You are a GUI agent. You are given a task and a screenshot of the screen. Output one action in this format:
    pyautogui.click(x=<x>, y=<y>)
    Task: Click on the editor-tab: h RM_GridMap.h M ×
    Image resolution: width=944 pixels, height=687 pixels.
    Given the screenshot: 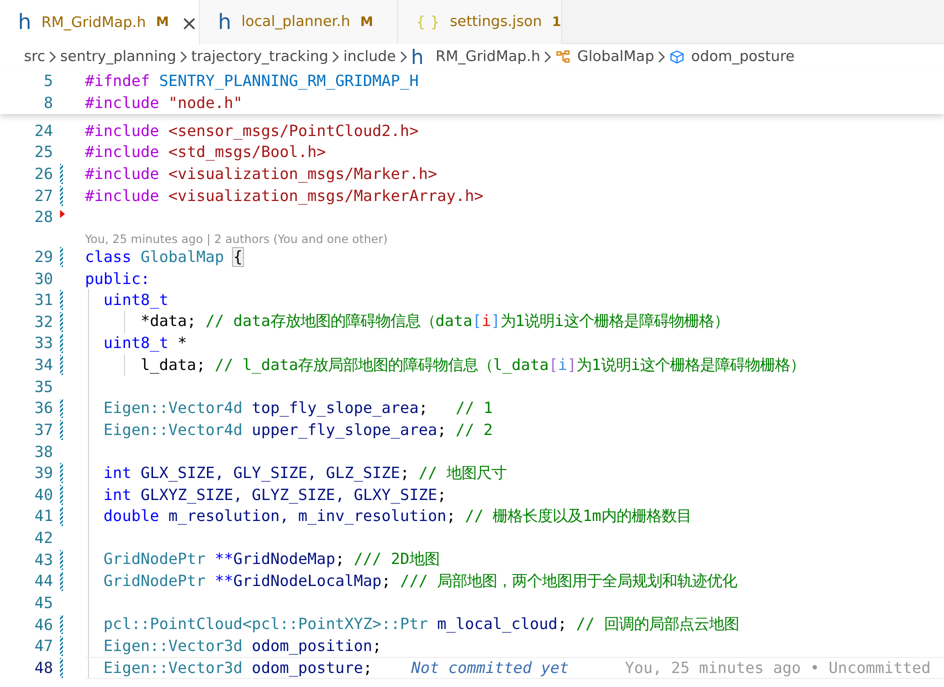 What is the action you would take?
    pyautogui.click(x=100, y=22)
    